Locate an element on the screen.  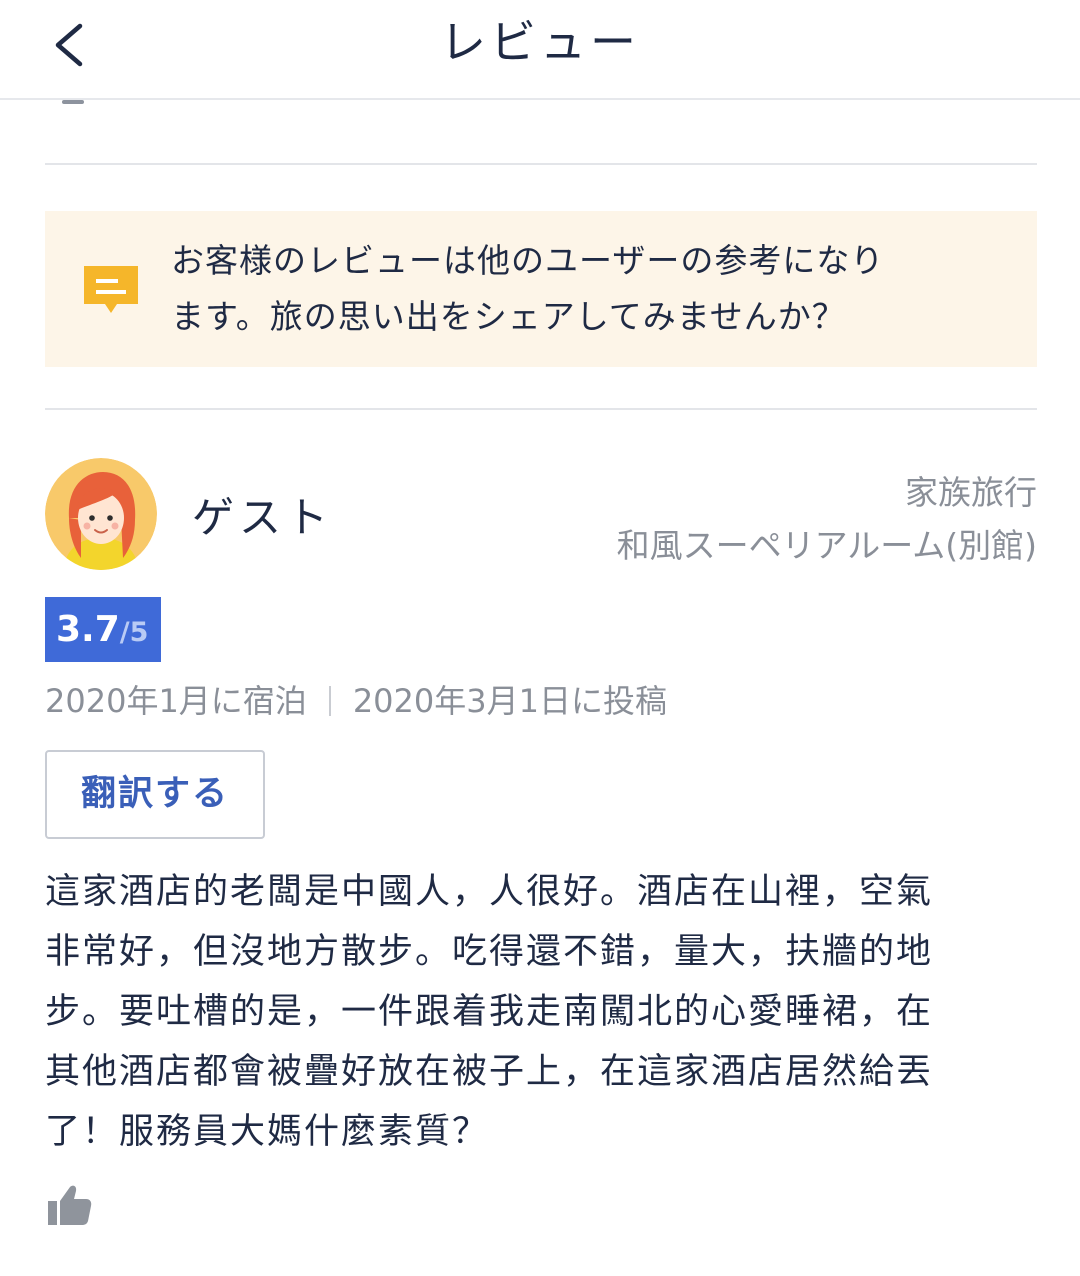
top-app-bar: レビュー is located at coordinates (540, 50).